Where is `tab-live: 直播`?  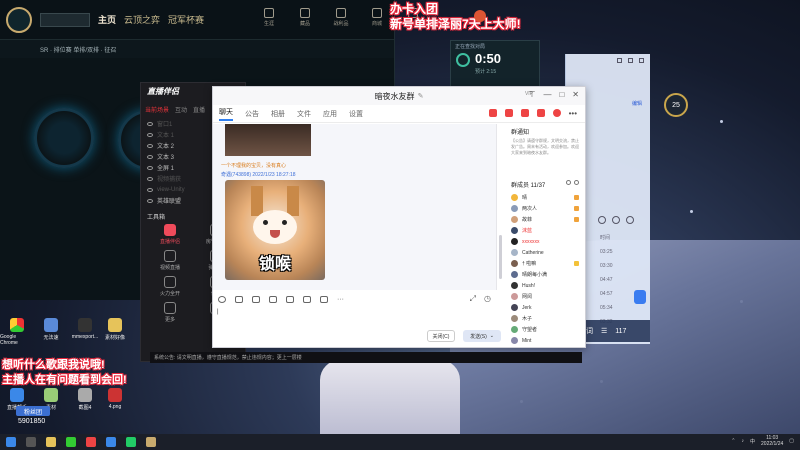 tab-live: 直播 is located at coordinates (199, 109).